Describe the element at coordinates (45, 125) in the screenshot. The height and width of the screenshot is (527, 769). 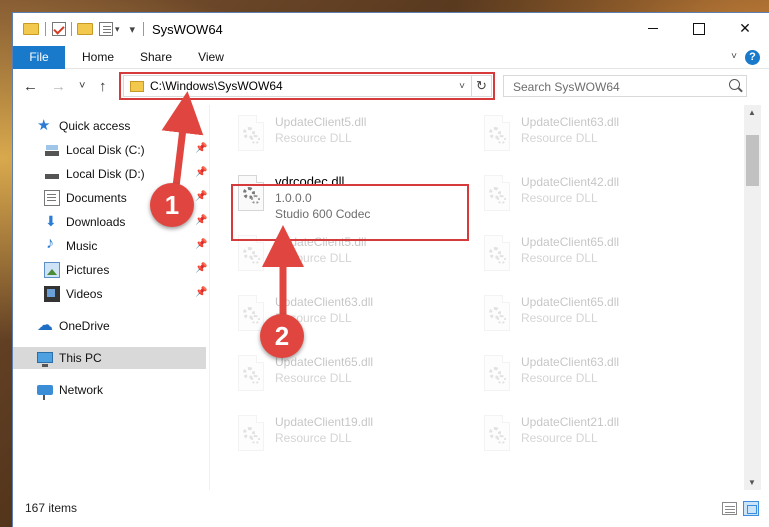
I see `star-icon` at that location.